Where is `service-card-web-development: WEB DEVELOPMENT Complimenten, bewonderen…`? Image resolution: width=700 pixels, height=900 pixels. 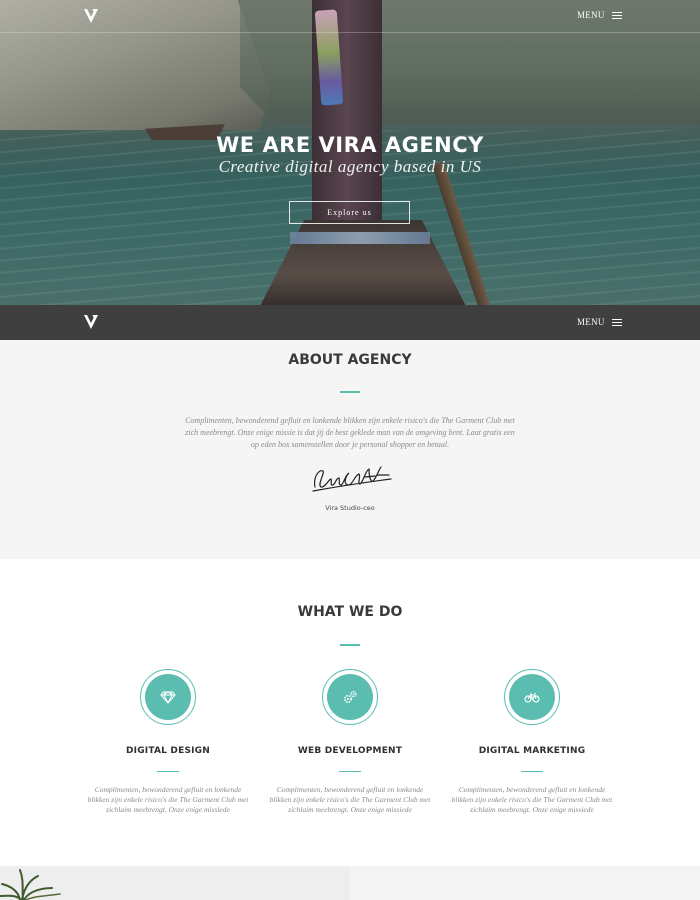 service-card-web-development: WEB DEVELOPMENT Complimenten, bewonderen… is located at coordinates (350, 709).